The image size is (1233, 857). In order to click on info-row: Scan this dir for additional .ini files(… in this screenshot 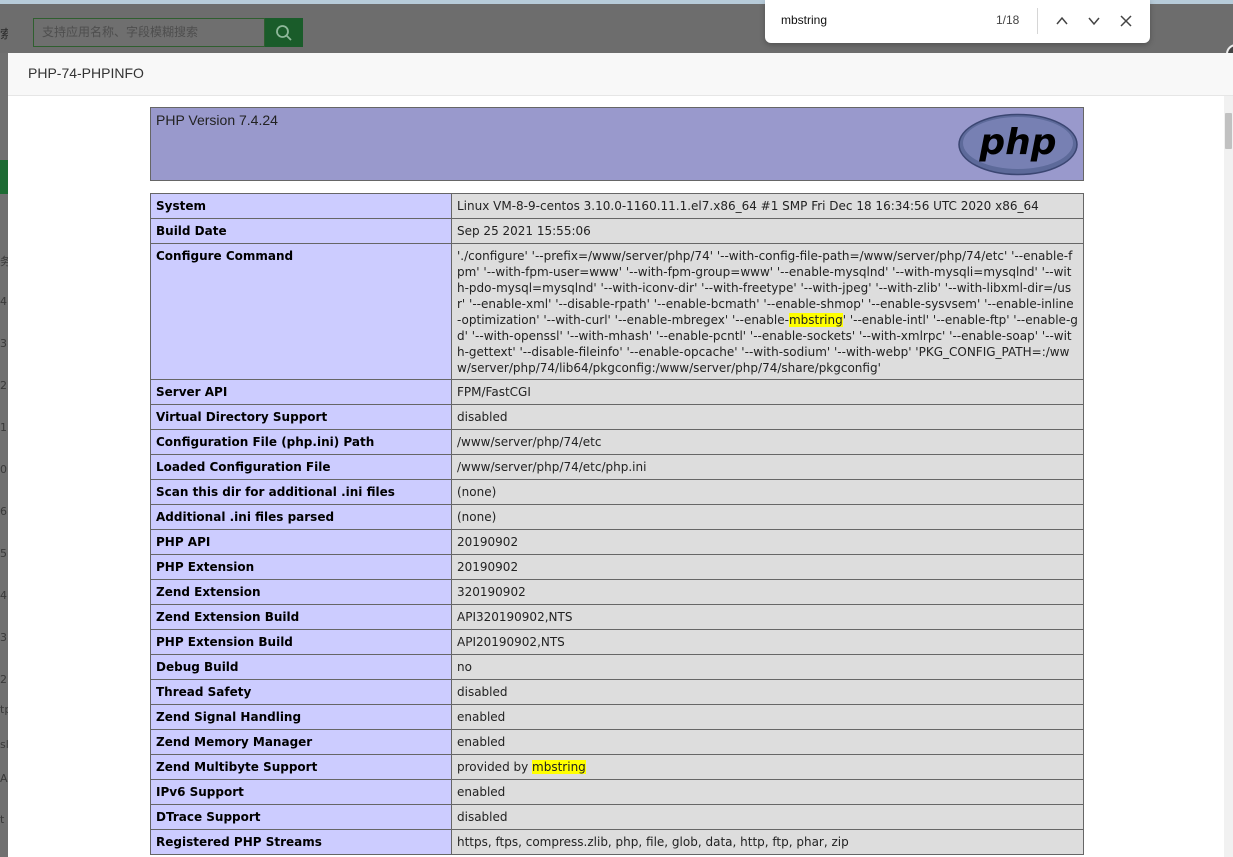, I will do `click(617, 492)`.